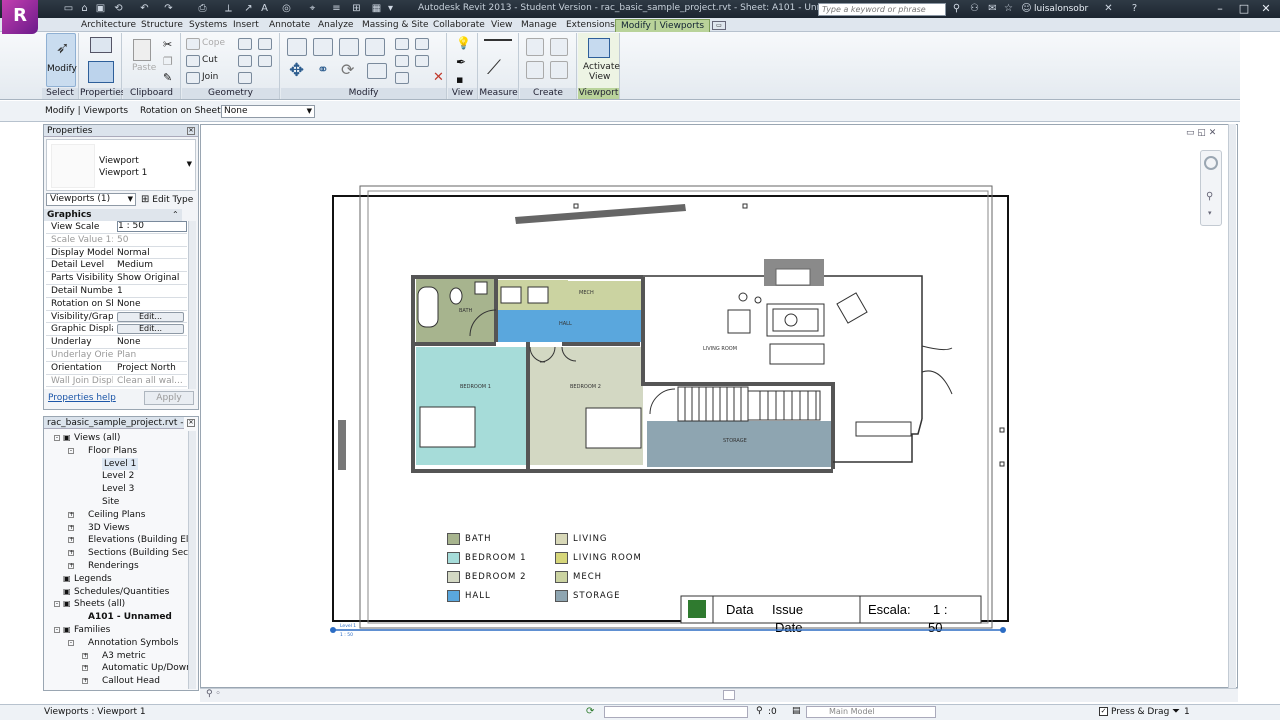  I want to click on browser-item: A101 - Unnamed, so click(130, 617).